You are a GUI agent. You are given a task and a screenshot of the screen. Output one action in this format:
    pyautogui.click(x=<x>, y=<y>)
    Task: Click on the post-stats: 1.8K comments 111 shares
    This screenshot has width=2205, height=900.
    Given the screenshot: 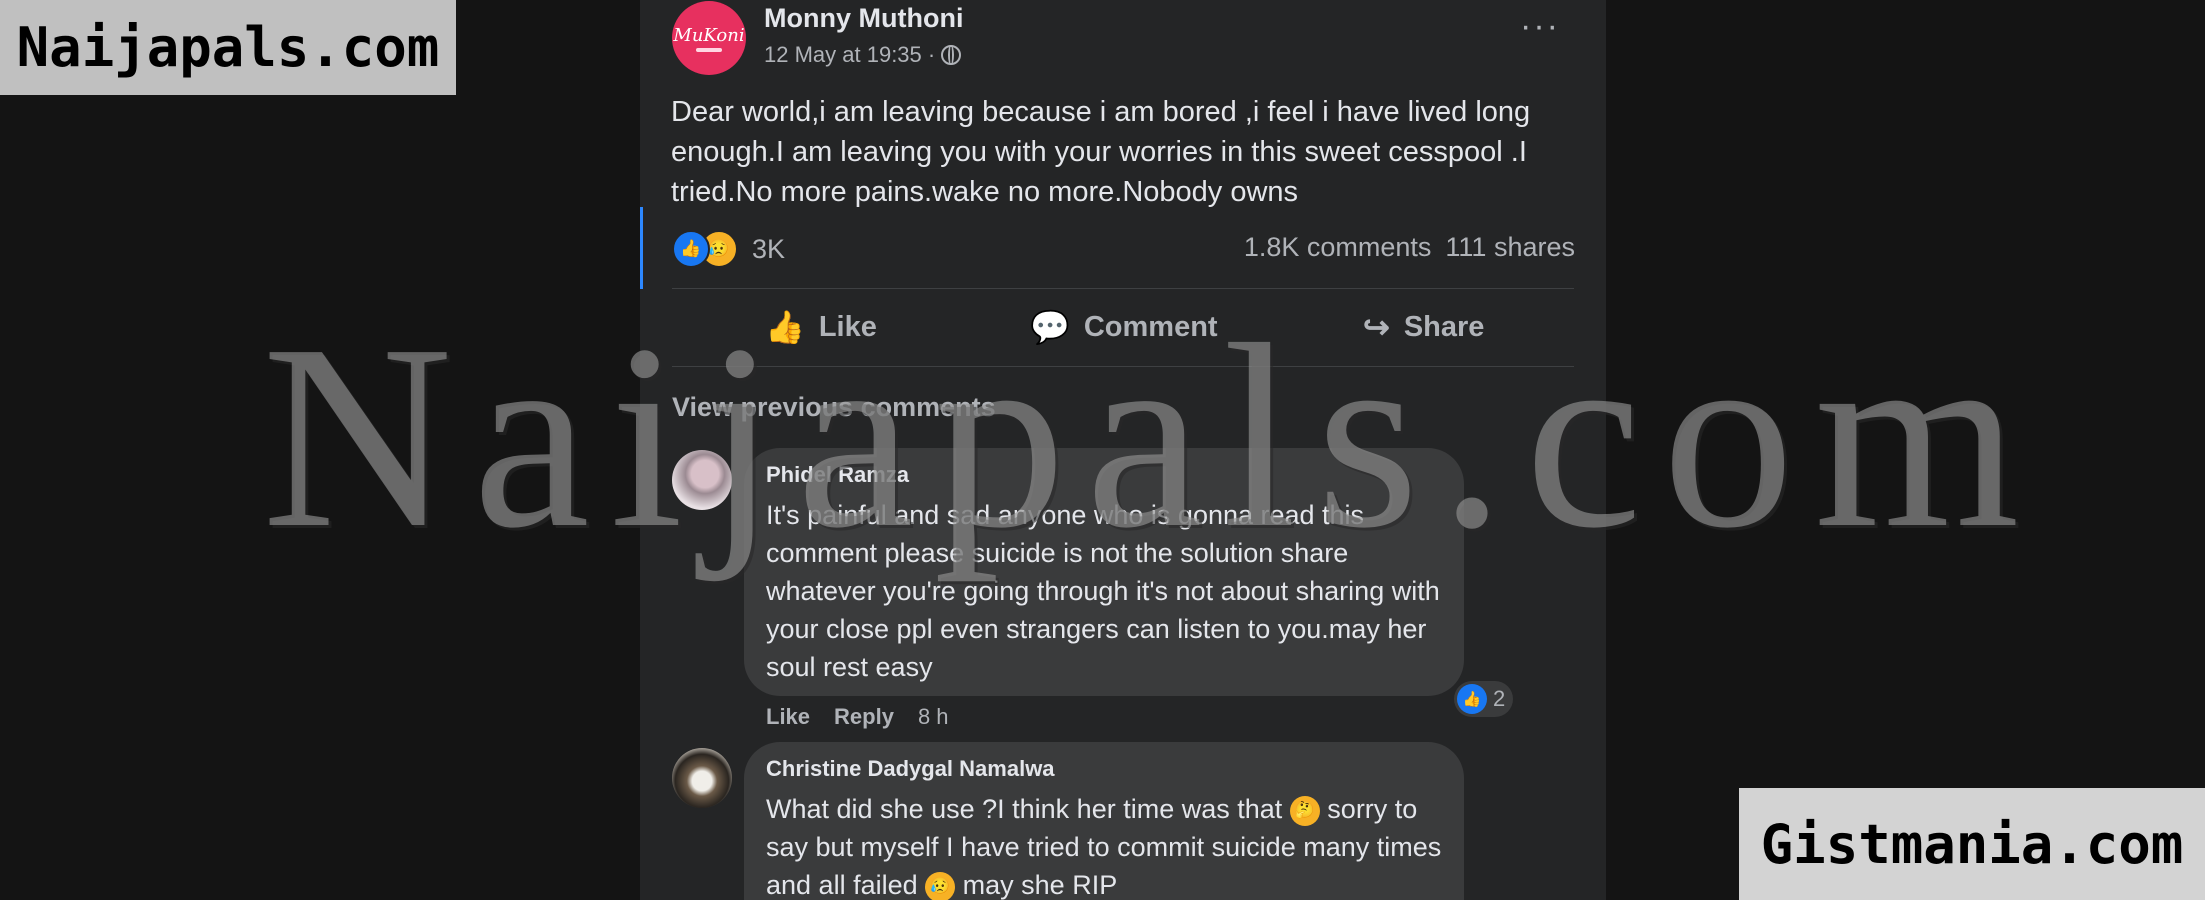 What is the action you would take?
    pyautogui.click(x=1409, y=247)
    